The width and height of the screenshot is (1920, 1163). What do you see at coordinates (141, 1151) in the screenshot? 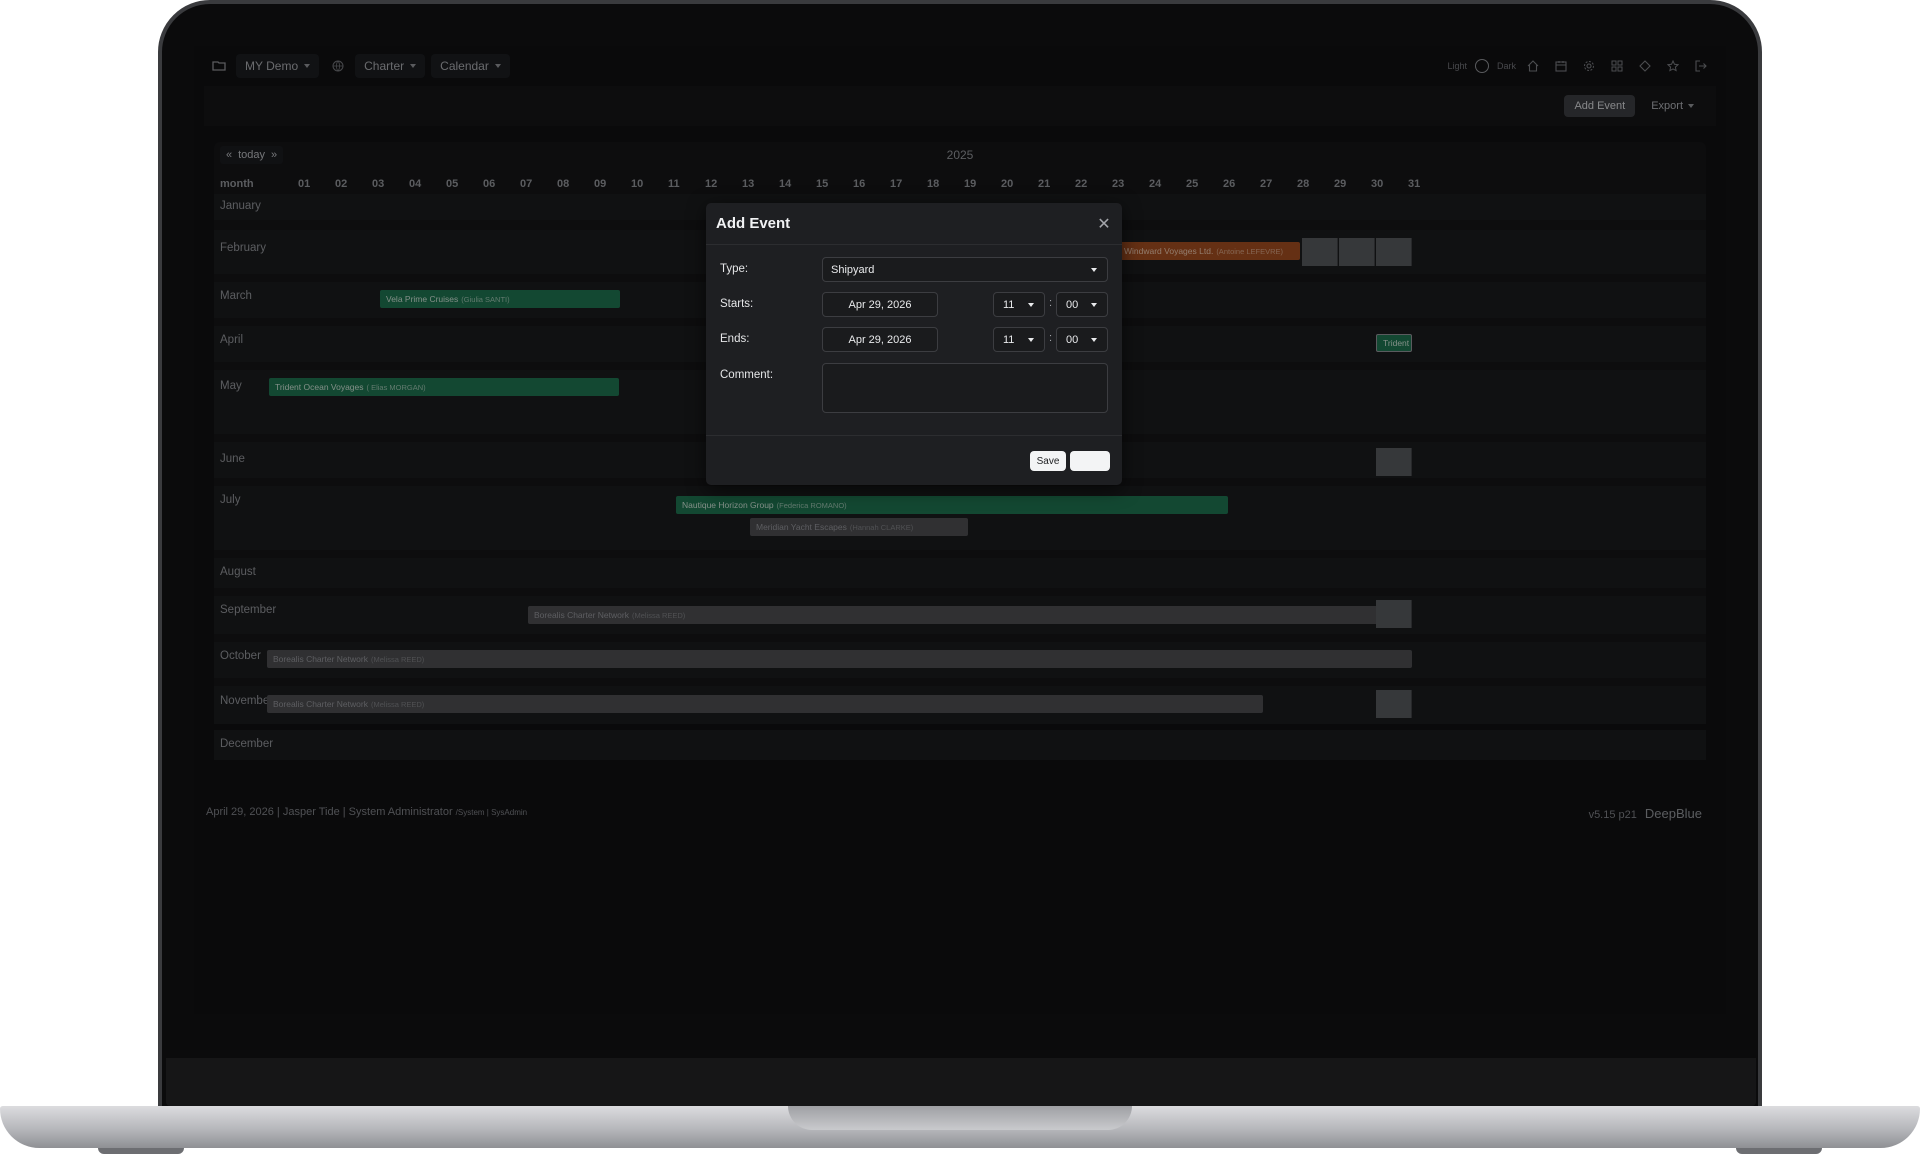
I see `laptop-foot-left` at bounding box center [141, 1151].